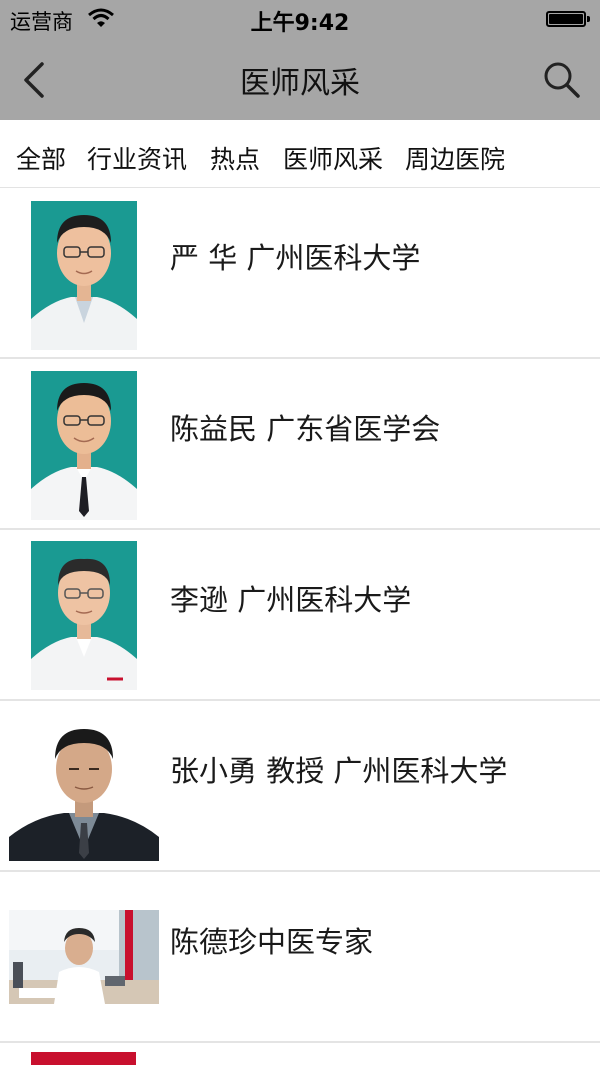  Describe the element at coordinates (272, 942) in the screenshot. I see `doctor-name: 陈德珍中医专家` at that location.